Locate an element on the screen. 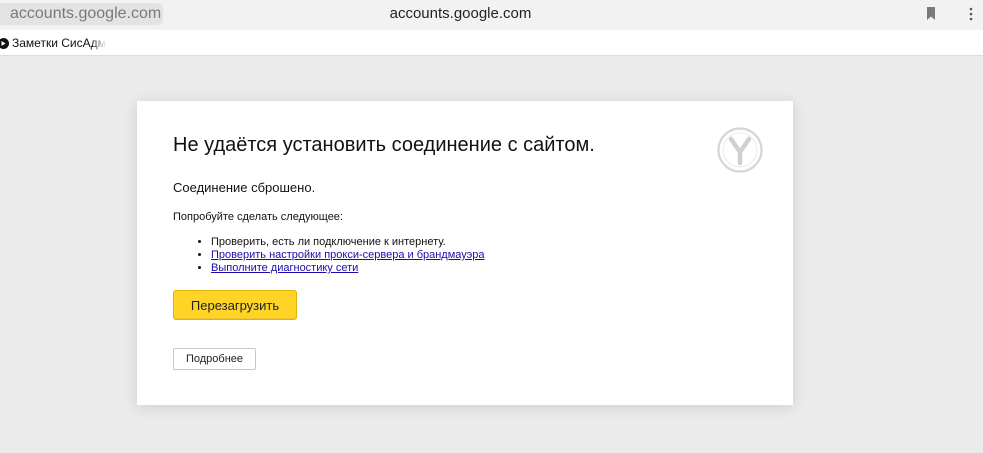  list-item: Выполните диагностику сети is located at coordinates (348, 268).